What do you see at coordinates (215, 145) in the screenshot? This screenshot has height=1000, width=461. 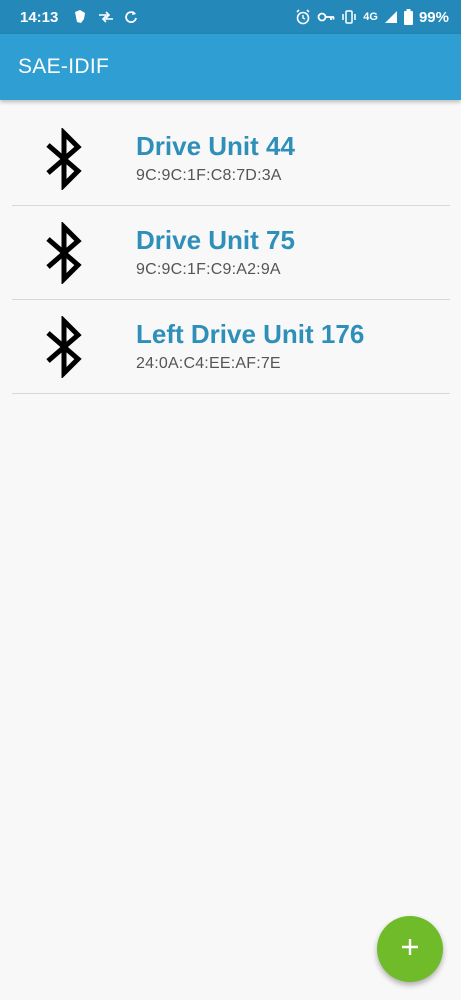 I see `device-name: Drive Unit 44` at bounding box center [215, 145].